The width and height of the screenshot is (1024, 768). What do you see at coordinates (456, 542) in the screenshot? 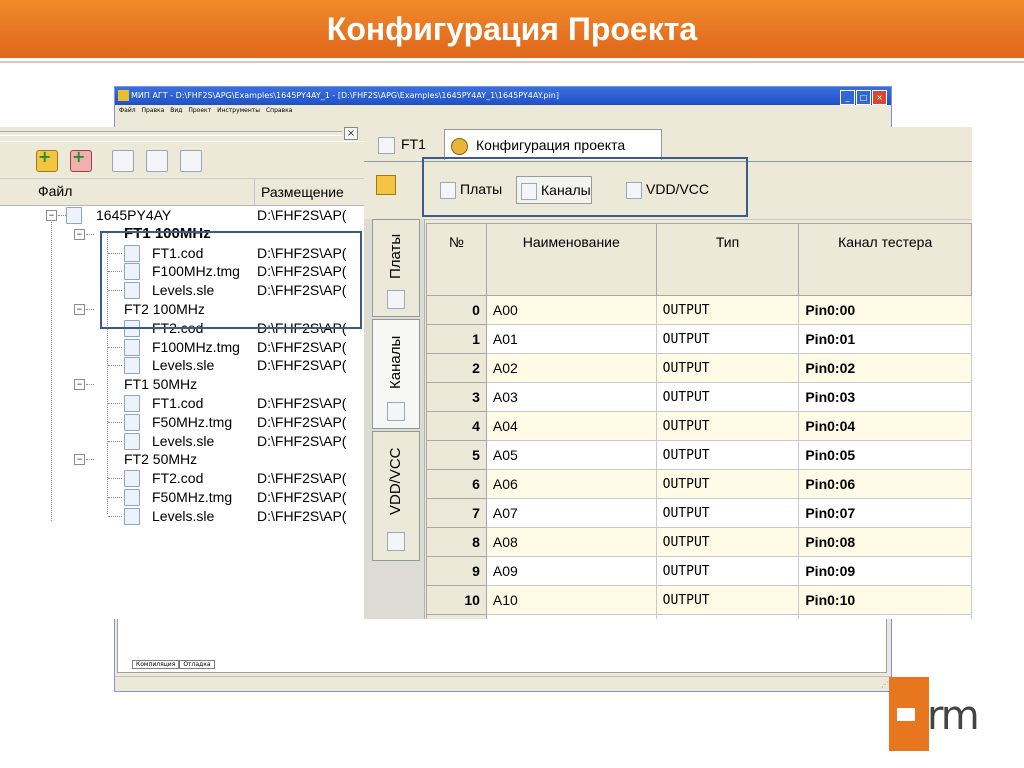
I see `cell-number: 8` at bounding box center [456, 542].